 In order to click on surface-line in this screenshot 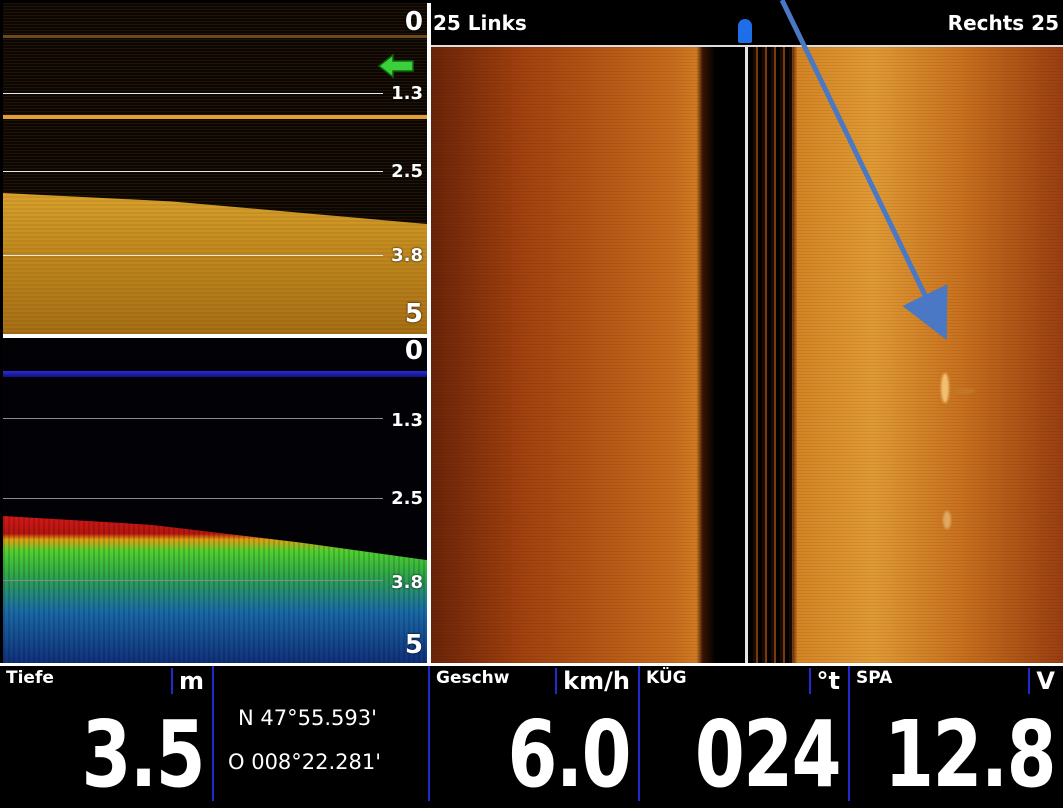, I will do `click(215, 374)`.